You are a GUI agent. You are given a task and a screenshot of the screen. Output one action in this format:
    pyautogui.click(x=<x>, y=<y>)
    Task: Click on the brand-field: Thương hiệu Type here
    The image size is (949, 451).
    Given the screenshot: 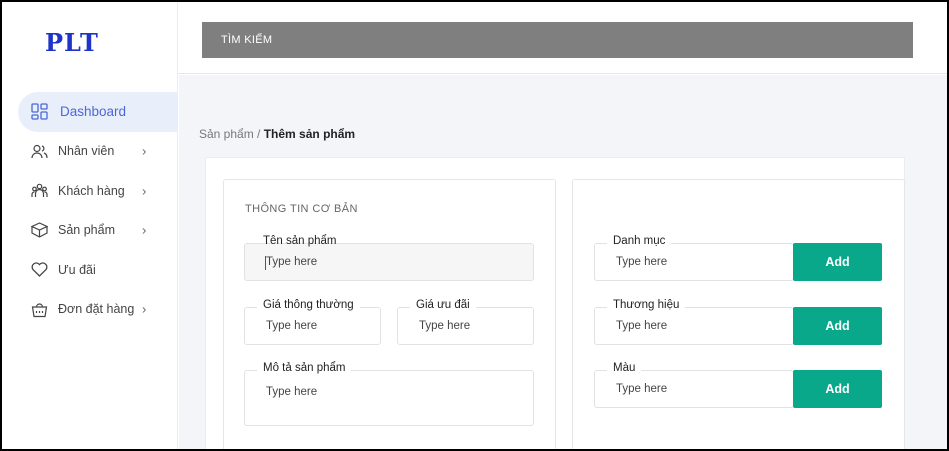 What is the action you would take?
    pyautogui.click(x=694, y=322)
    